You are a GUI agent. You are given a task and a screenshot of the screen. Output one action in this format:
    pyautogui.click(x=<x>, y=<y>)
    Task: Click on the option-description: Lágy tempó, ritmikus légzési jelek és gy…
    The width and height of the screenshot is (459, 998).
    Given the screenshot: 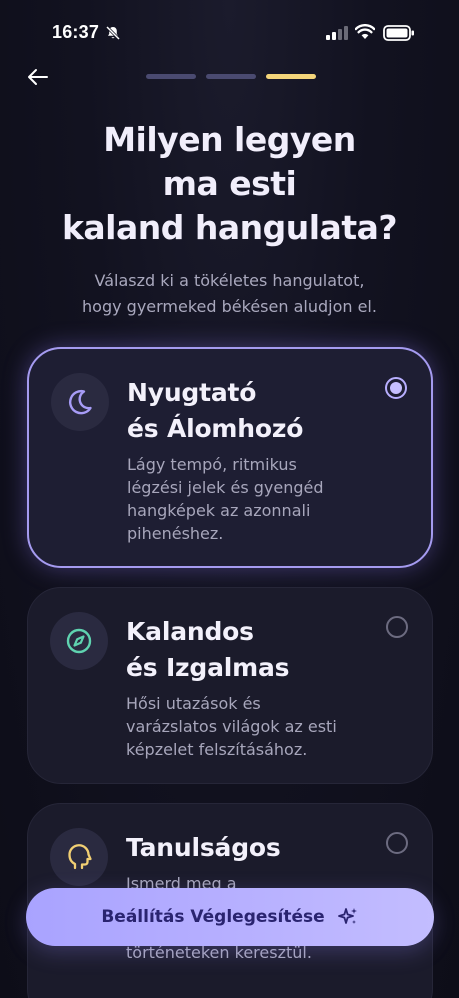 What is the action you would take?
    pyautogui.click(x=225, y=499)
    